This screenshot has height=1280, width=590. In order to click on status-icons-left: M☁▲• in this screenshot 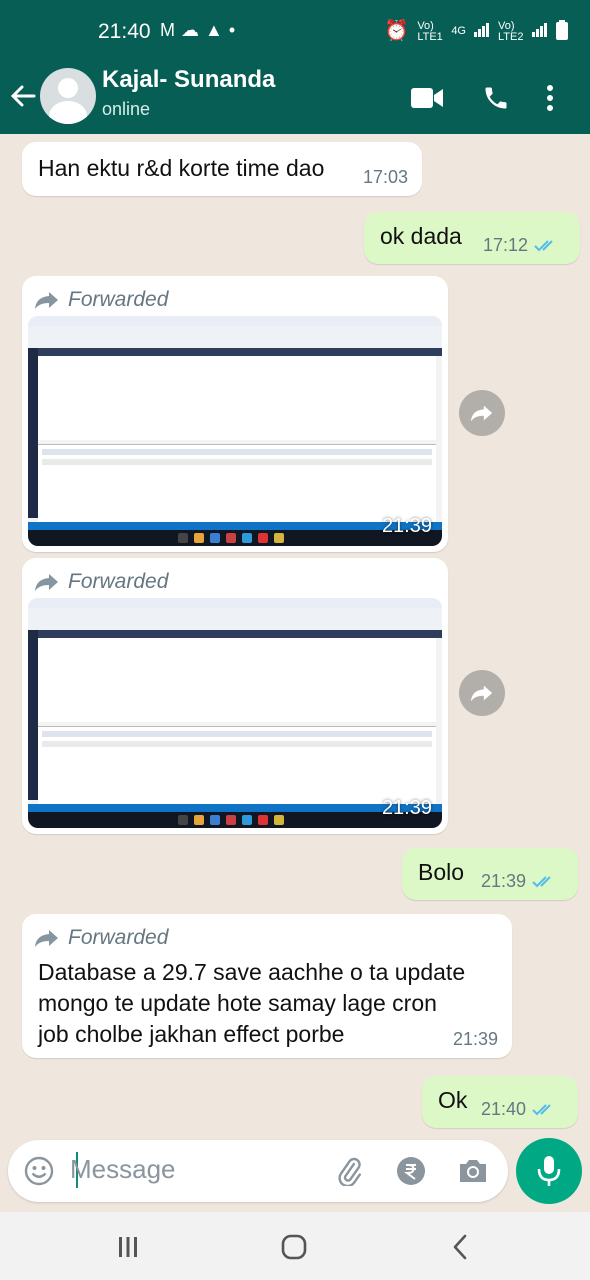, I will do `click(200, 30)`.